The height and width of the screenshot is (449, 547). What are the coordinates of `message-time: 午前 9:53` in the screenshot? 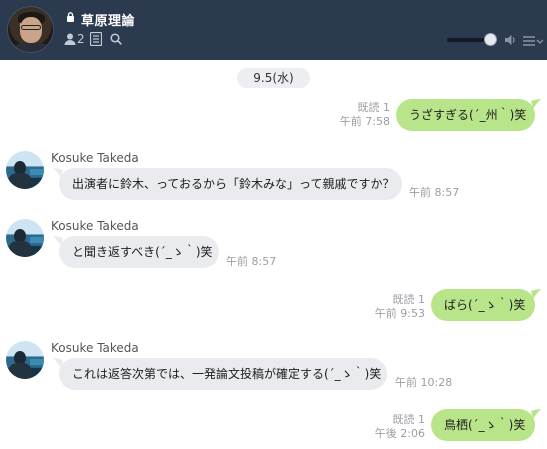 It's located at (399, 313).